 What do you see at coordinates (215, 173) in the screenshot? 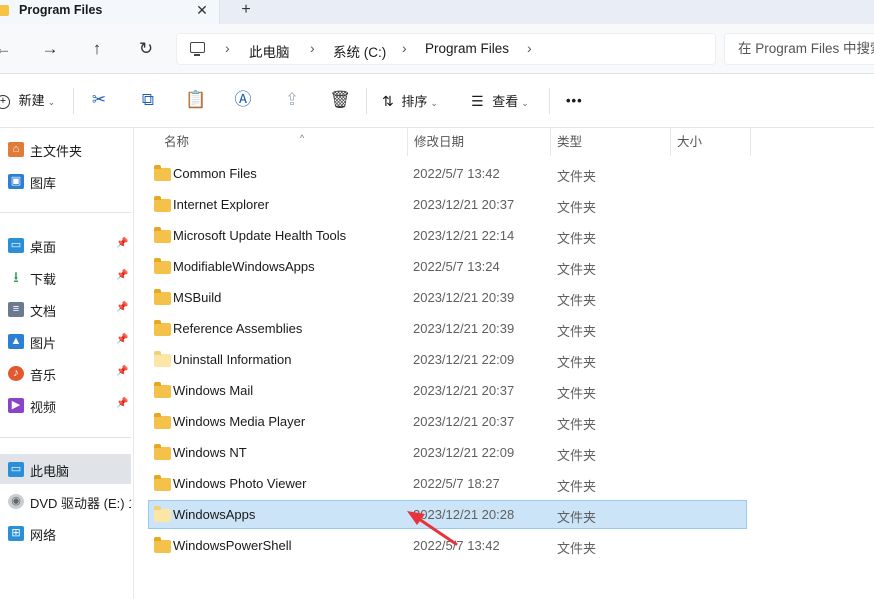
I see `file-name: Common Files` at bounding box center [215, 173].